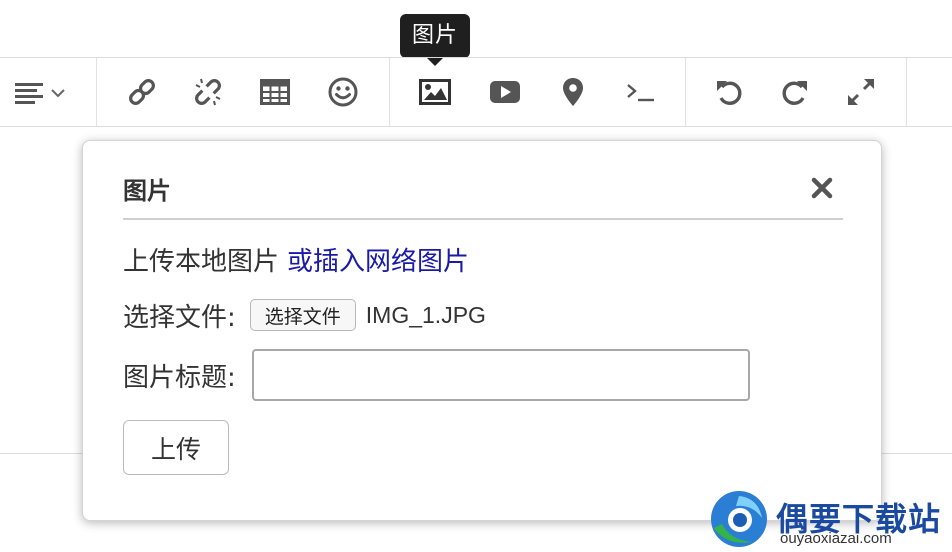 This screenshot has width=952, height=552. I want to click on editor-toolbar, so click(476, 92).